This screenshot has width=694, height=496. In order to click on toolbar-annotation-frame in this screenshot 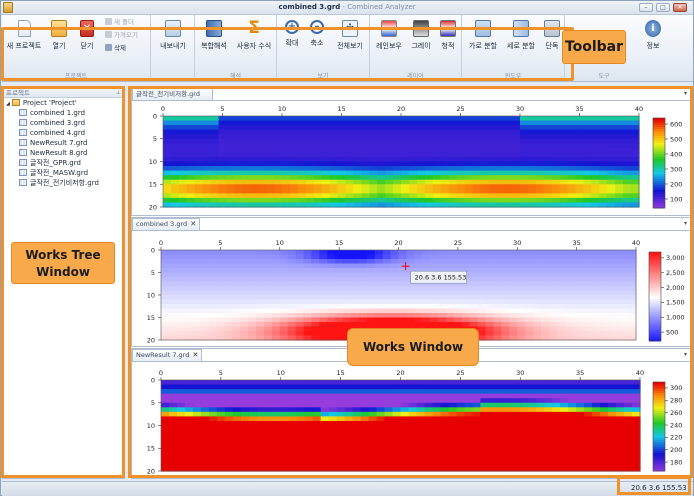, I will do `click(287, 54)`.